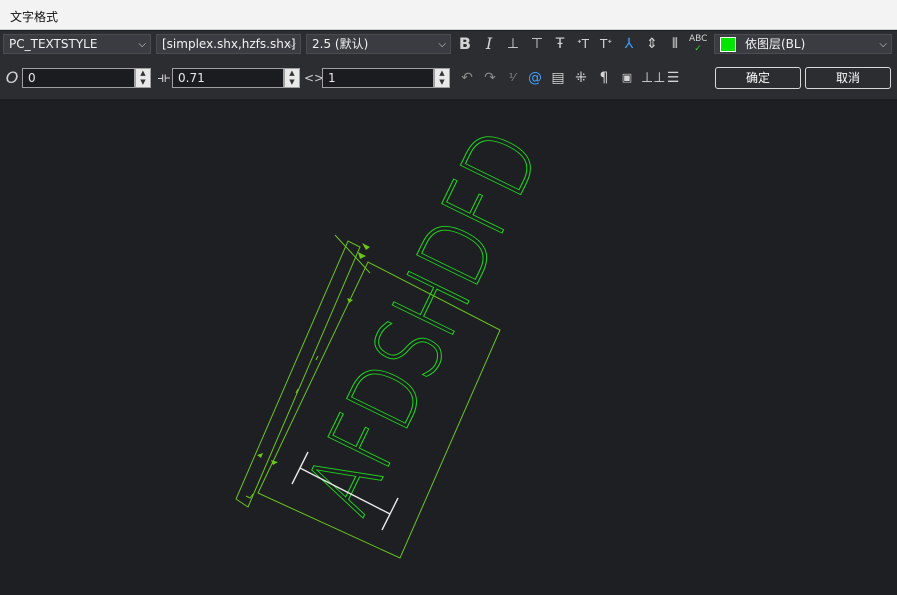  Describe the element at coordinates (698, 44) in the screenshot. I see `spell-check-icon: ABC ✓` at that location.